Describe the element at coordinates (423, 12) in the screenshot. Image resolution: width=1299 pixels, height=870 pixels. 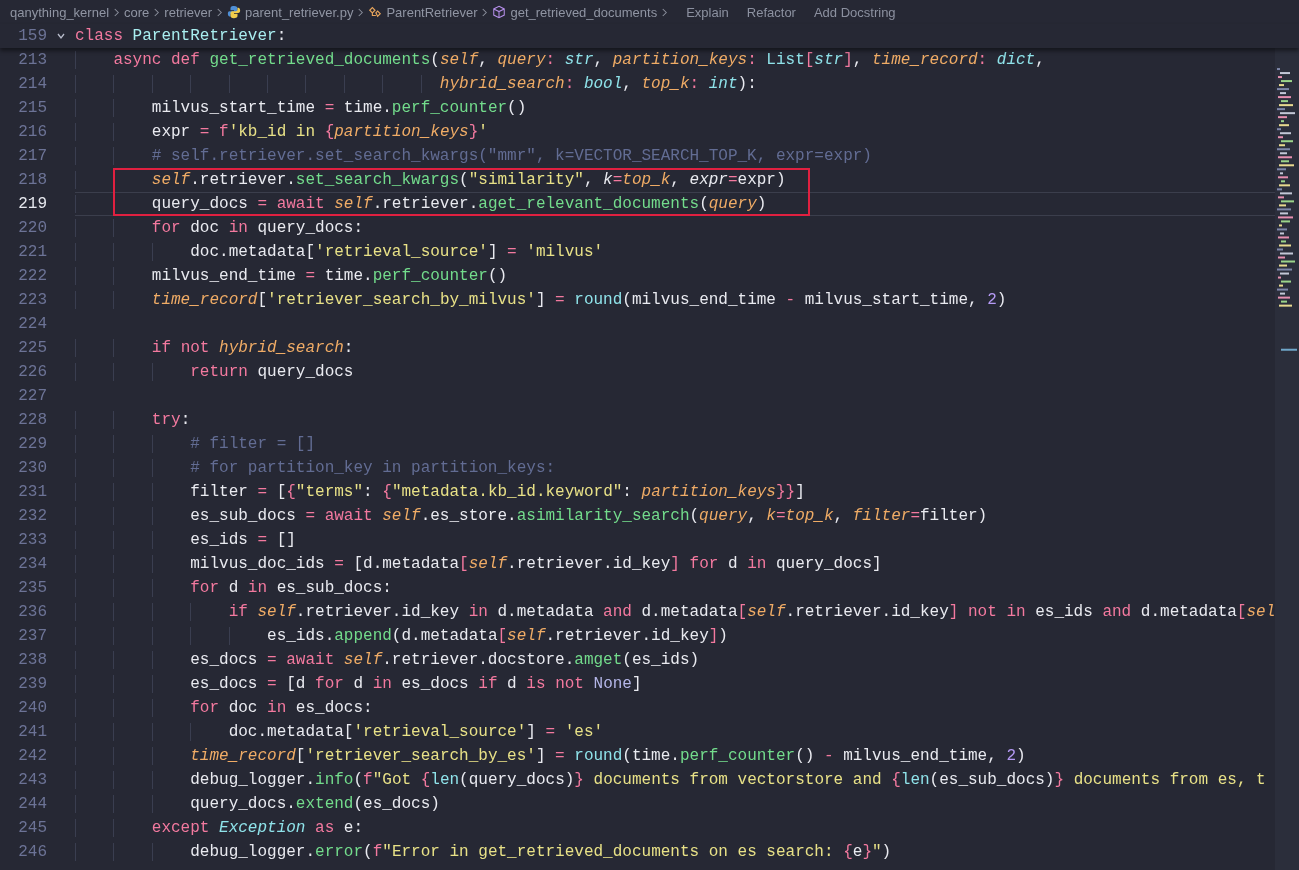
I see `breadcrumb-item: ParentRetriever` at that location.